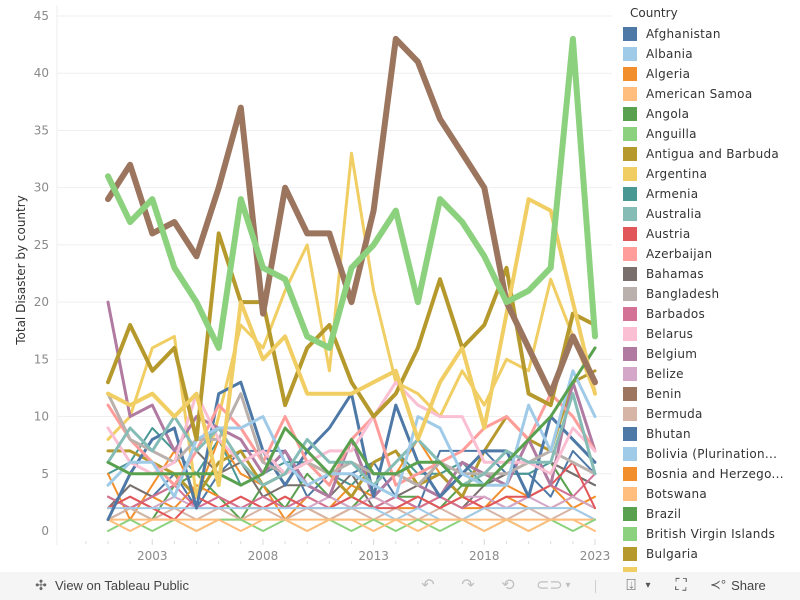 This screenshot has height=600, width=800. I want to click on legend-label: Azerbaijan, so click(679, 254).